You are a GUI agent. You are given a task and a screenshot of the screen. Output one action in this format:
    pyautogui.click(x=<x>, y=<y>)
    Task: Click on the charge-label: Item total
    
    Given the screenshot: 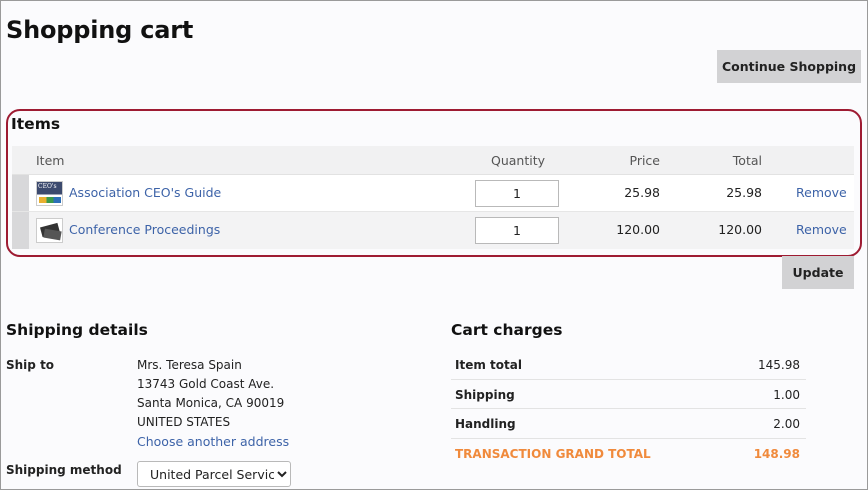 What is the action you would take?
    pyautogui.click(x=488, y=365)
    